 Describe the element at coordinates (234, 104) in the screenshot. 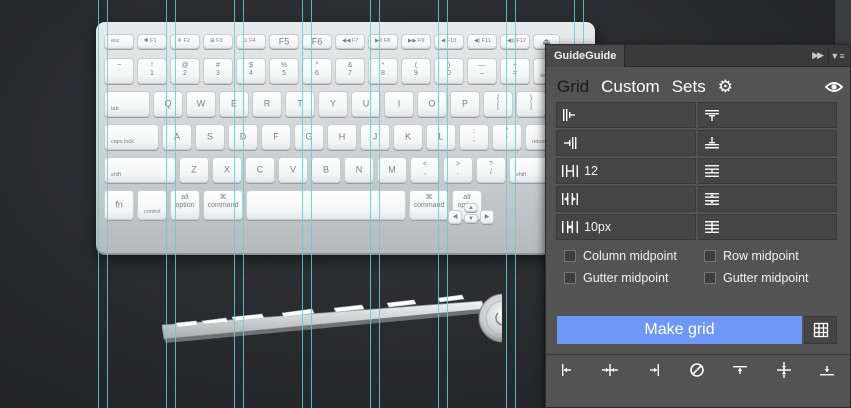

I see `keyboard-key: E` at that location.